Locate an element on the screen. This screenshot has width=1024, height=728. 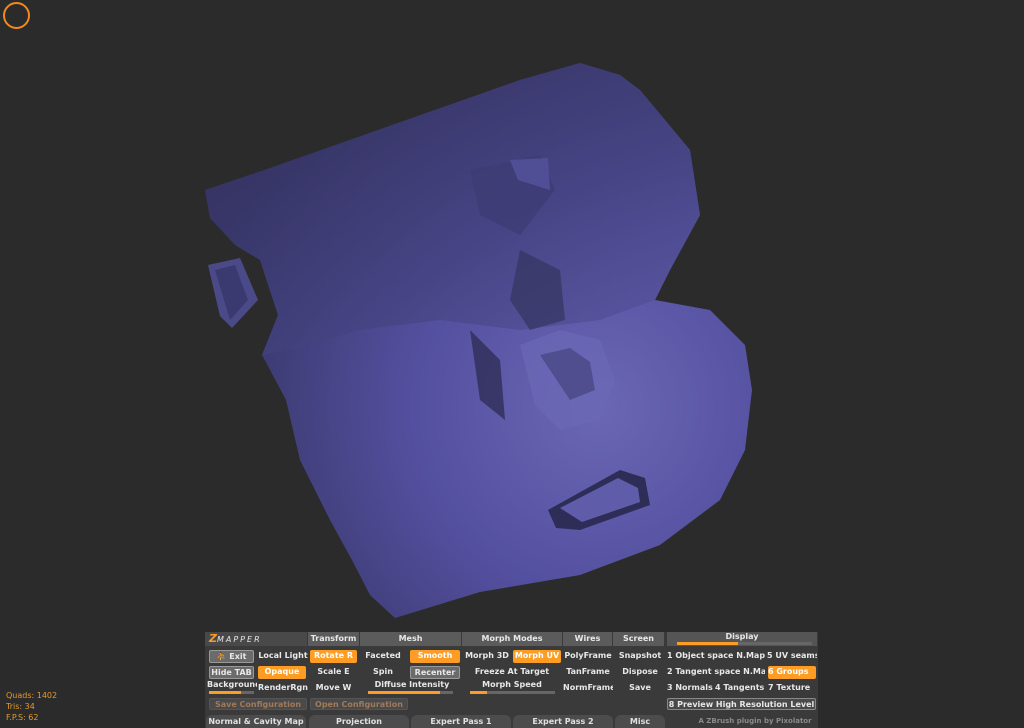
fps-count: F.P.S: 62 is located at coordinates (22, 717).